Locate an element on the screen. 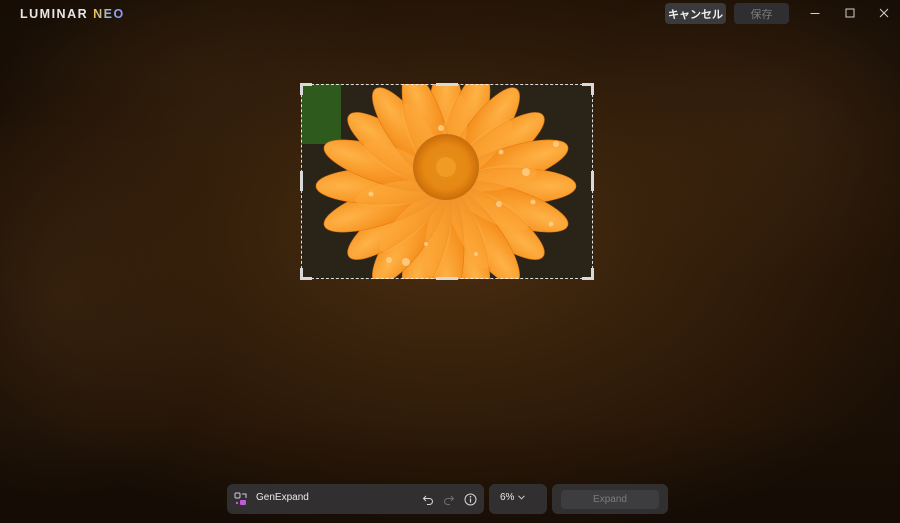 The image size is (900, 523). maximize-button is located at coordinates (850, 13).